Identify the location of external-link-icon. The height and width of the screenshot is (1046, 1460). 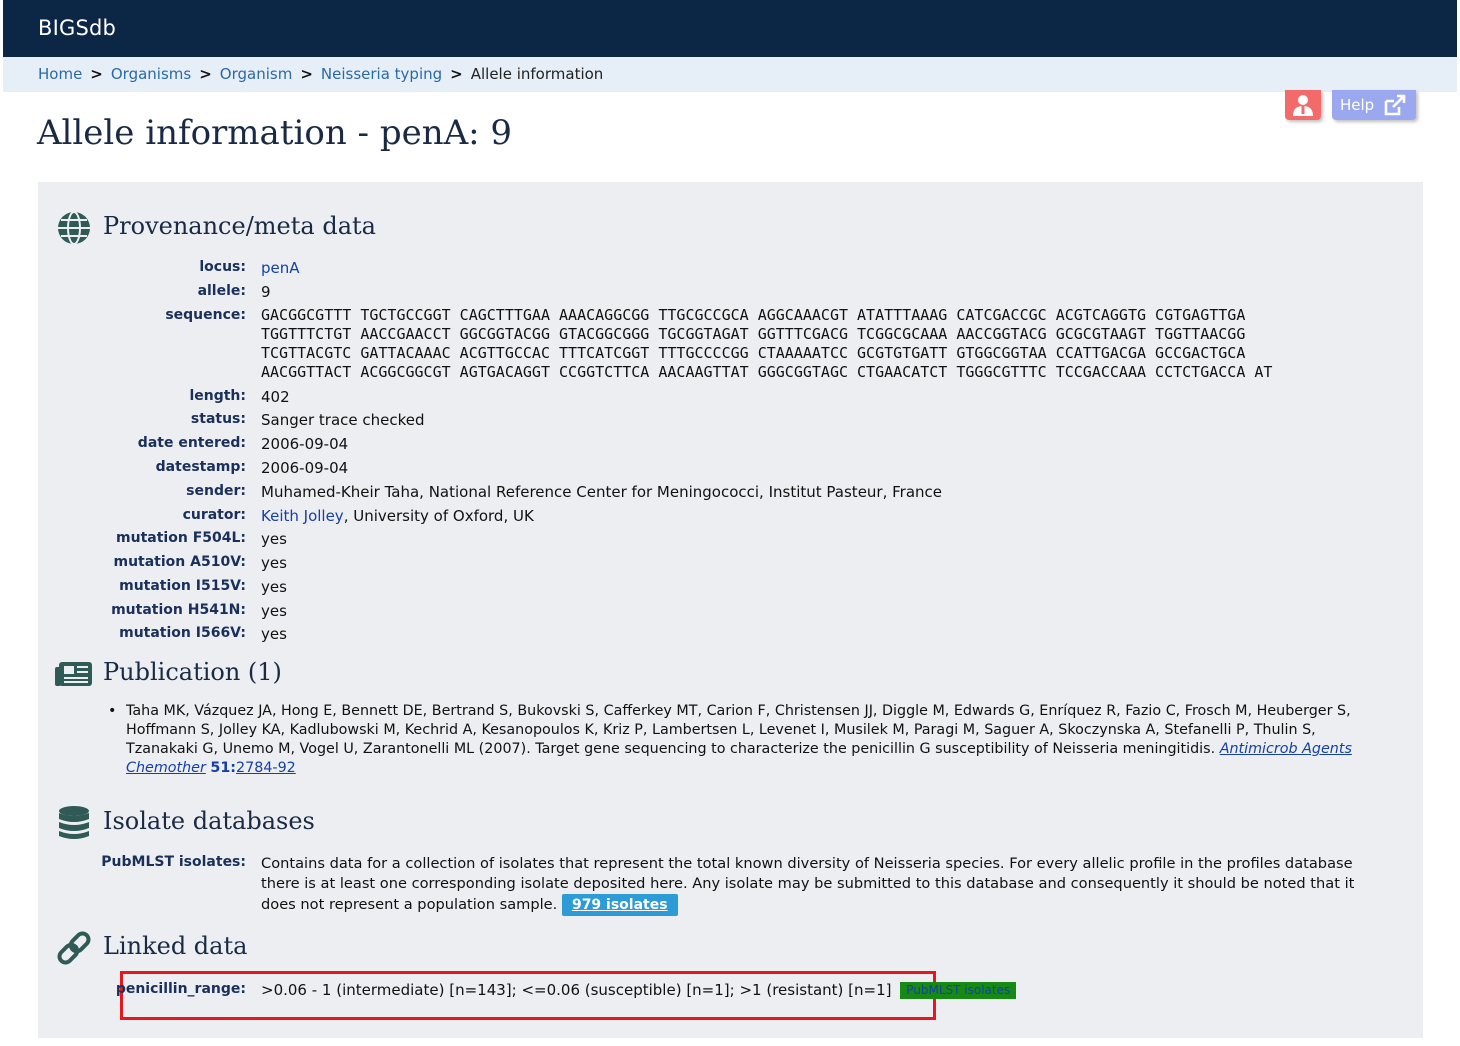
(1395, 105).